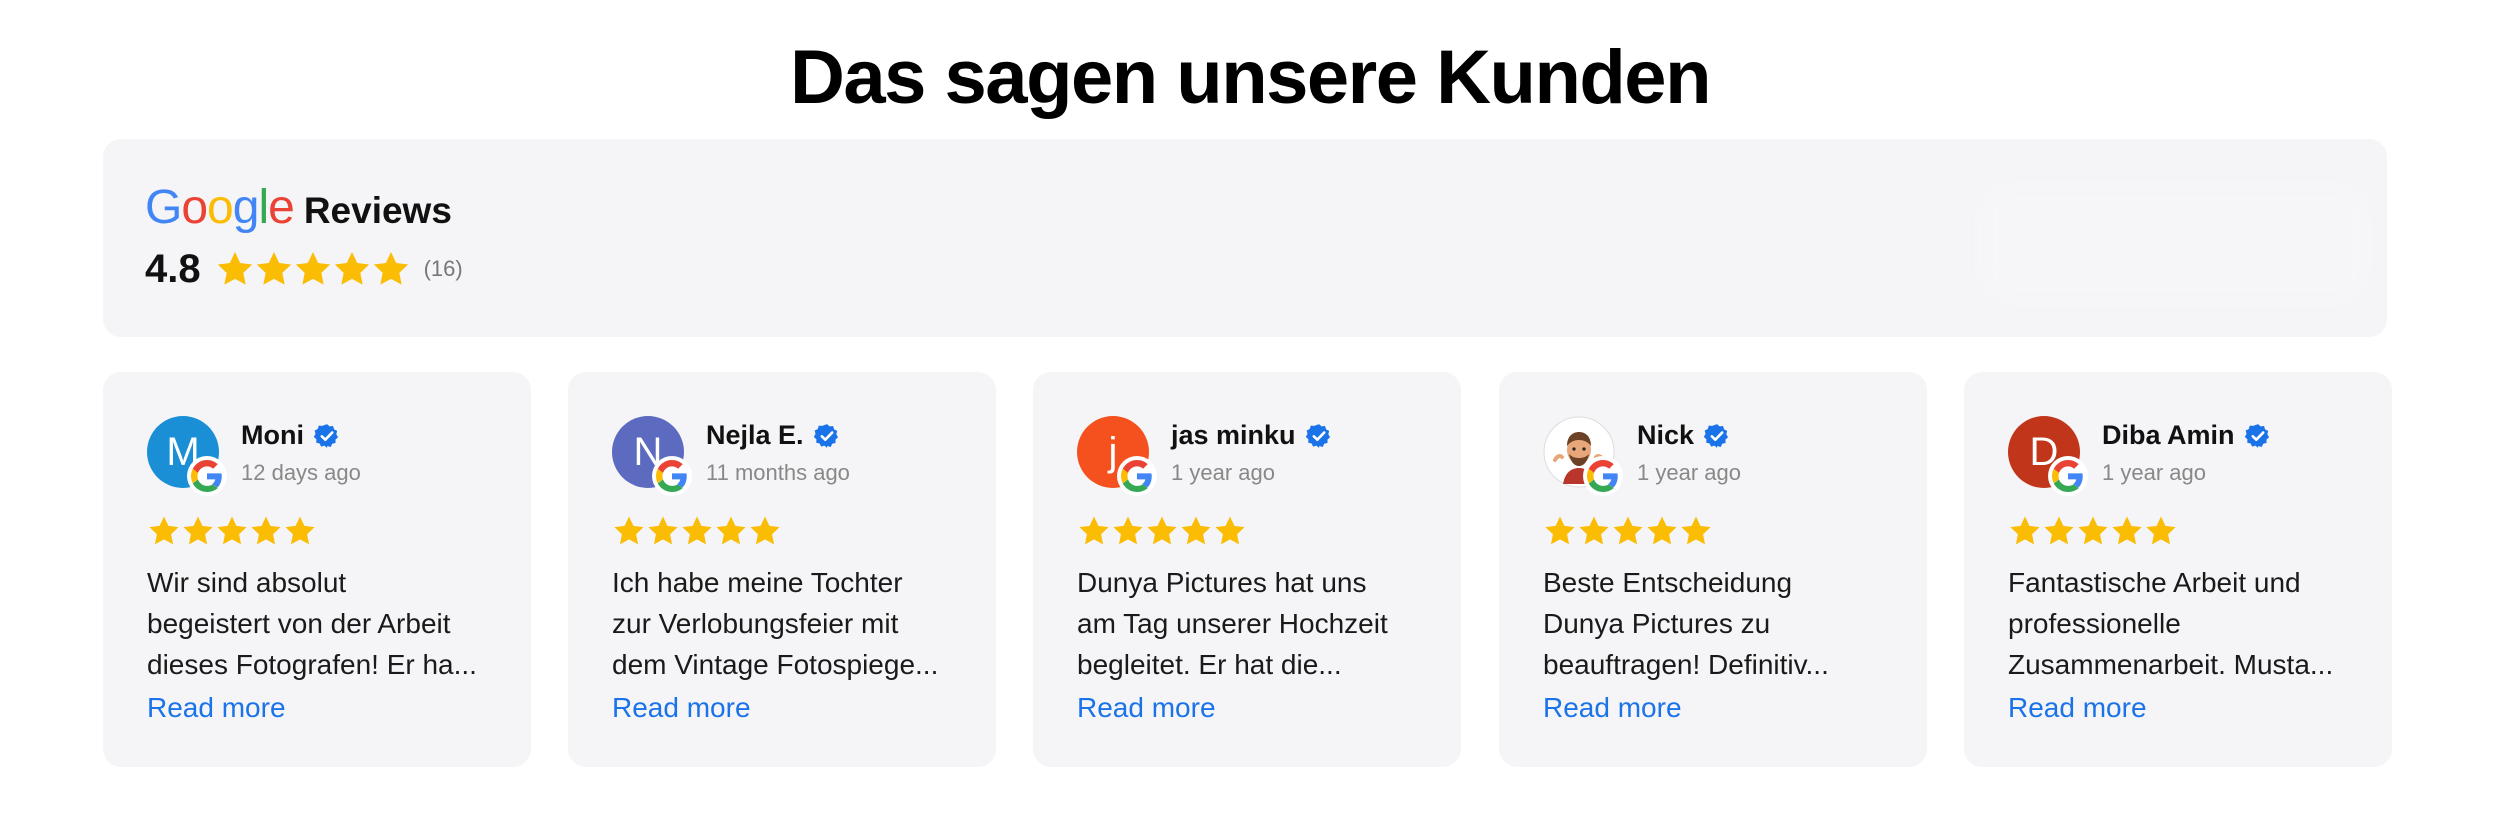 The width and height of the screenshot is (2500, 829). What do you see at coordinates (1668, 582) in the screenshot?
I see `review-text-line: Beste Entscheidung` at bounding box center [1668, 582].